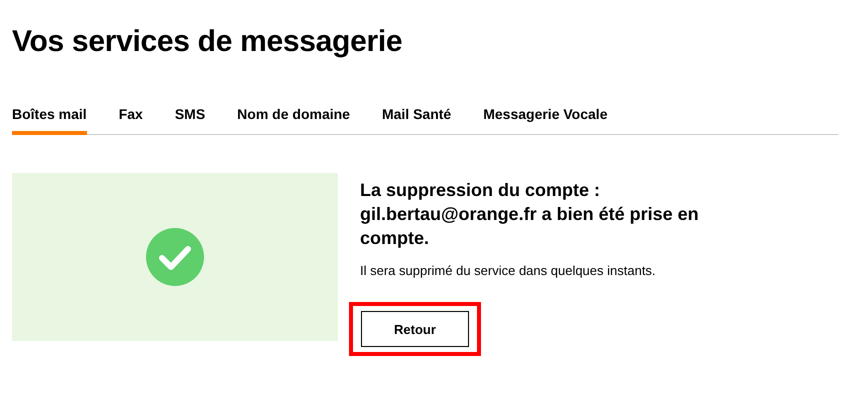  What do you see at coordinates (545, 120) in the screenshot?
I see `tab: Messagerie Vocale` at bounding box center [545, 120].